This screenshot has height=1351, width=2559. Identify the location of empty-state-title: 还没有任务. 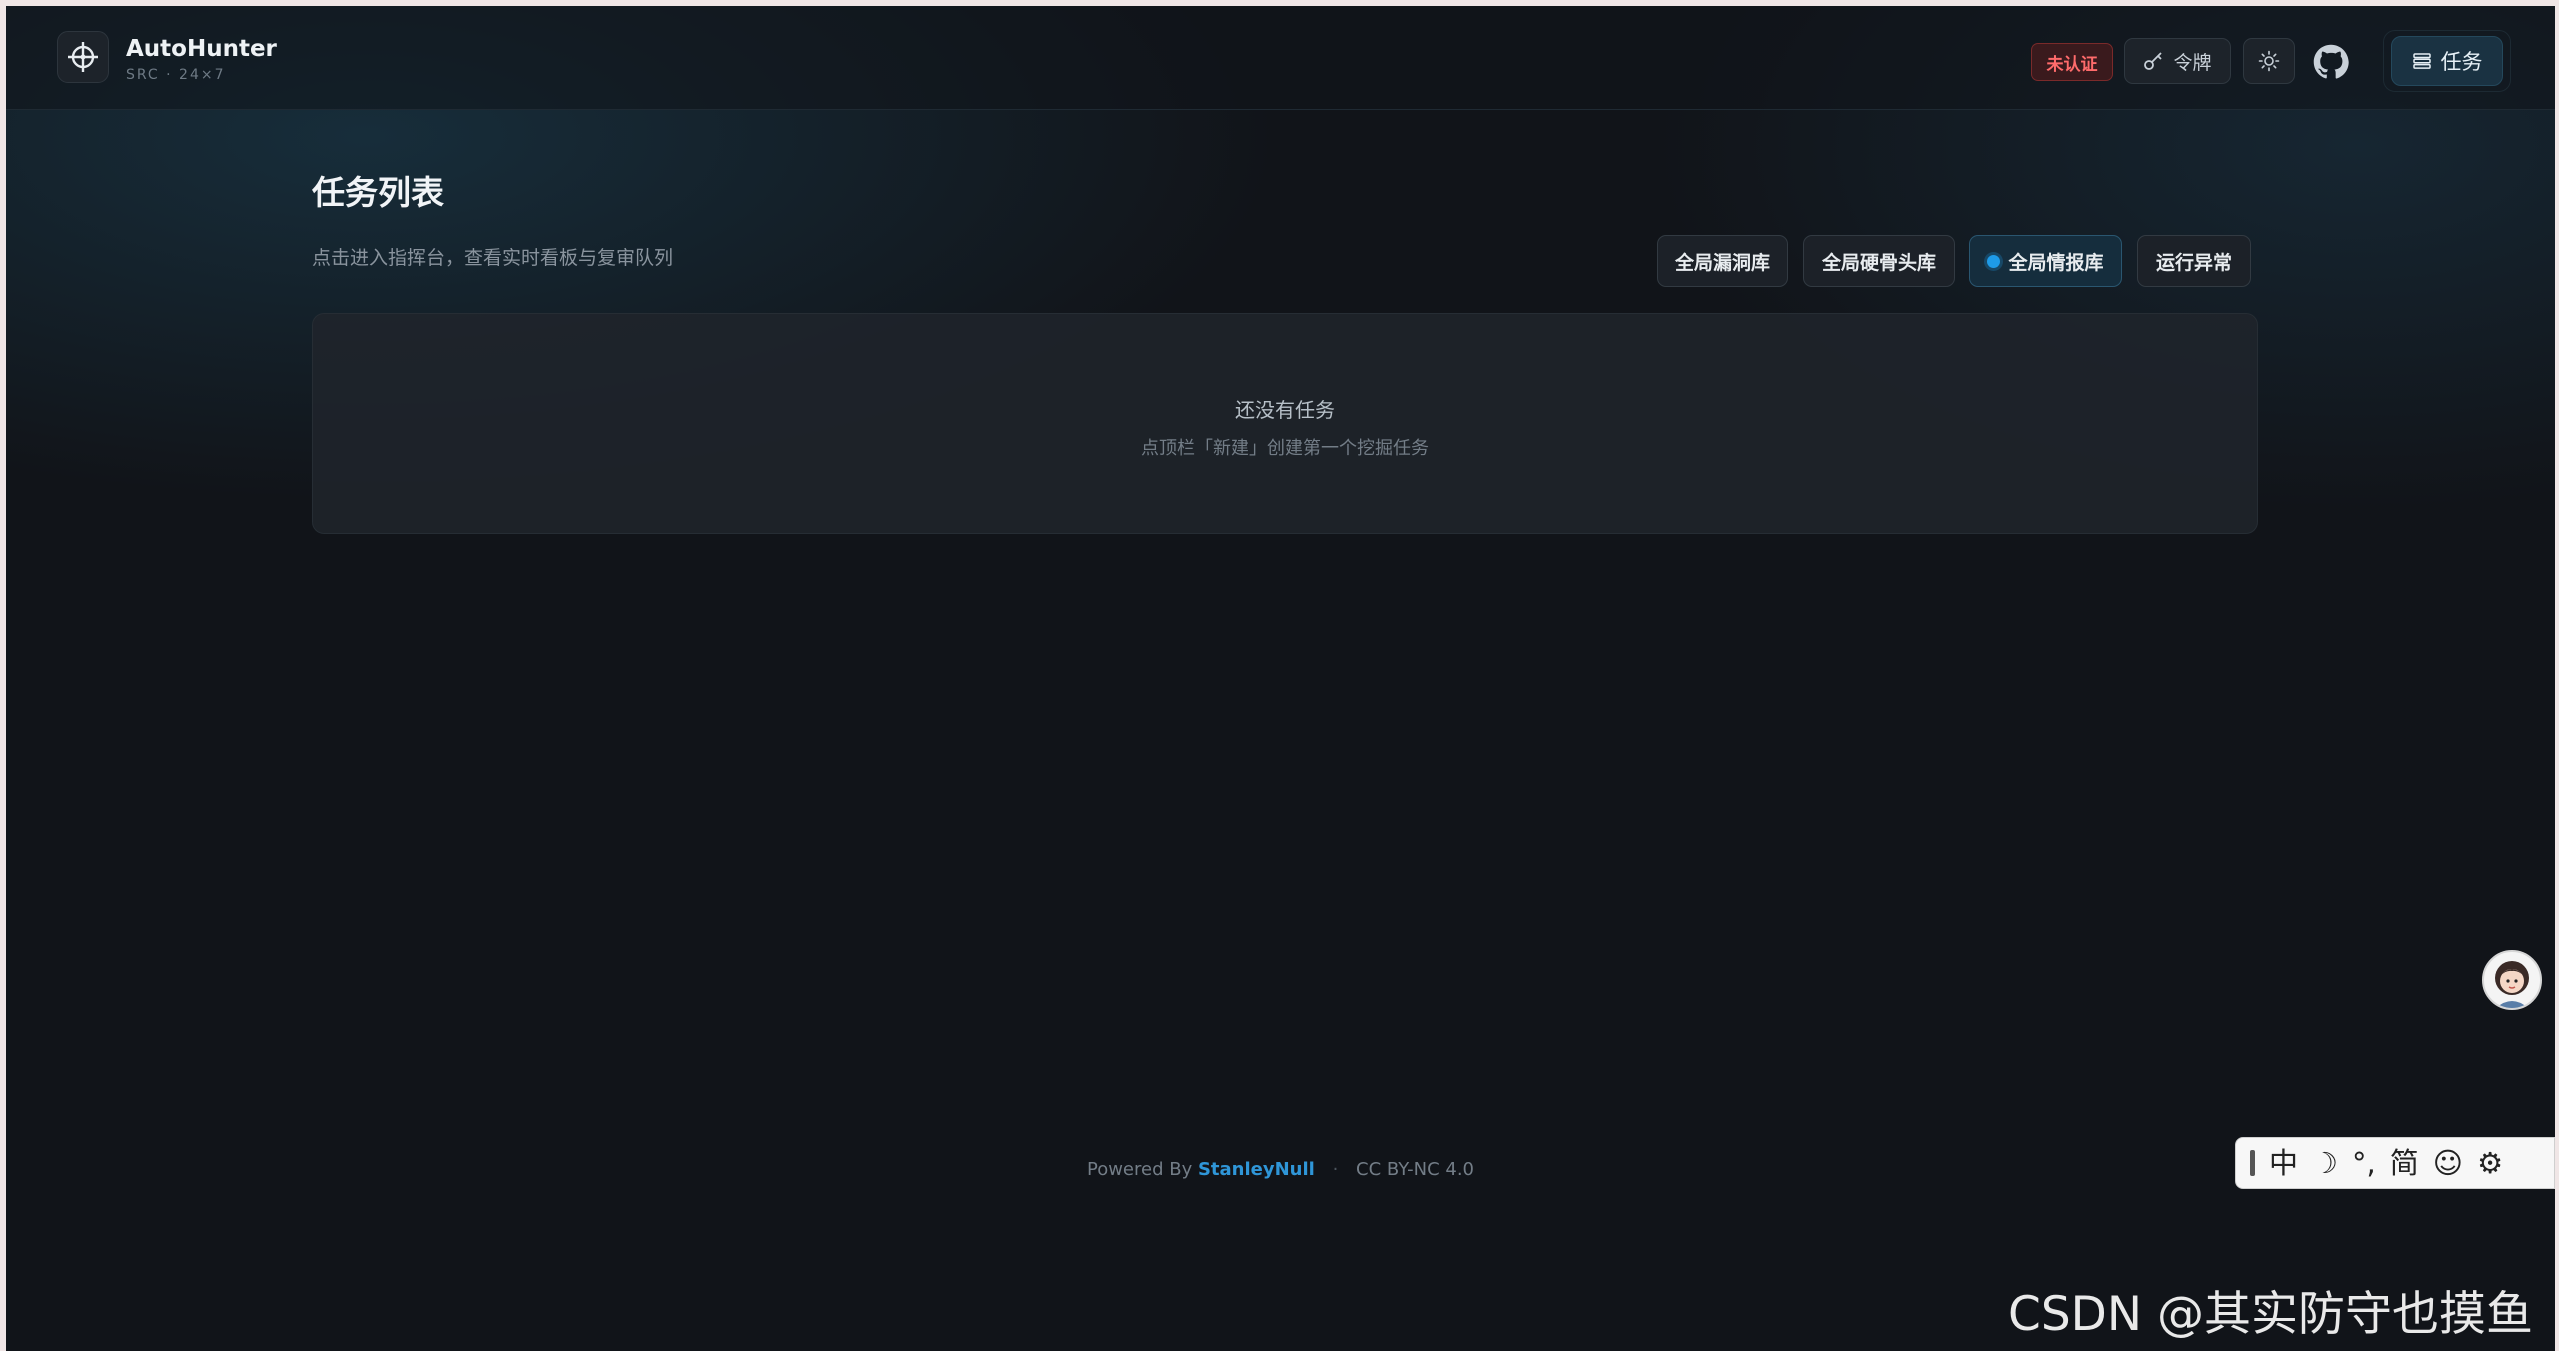
(1285, 410).